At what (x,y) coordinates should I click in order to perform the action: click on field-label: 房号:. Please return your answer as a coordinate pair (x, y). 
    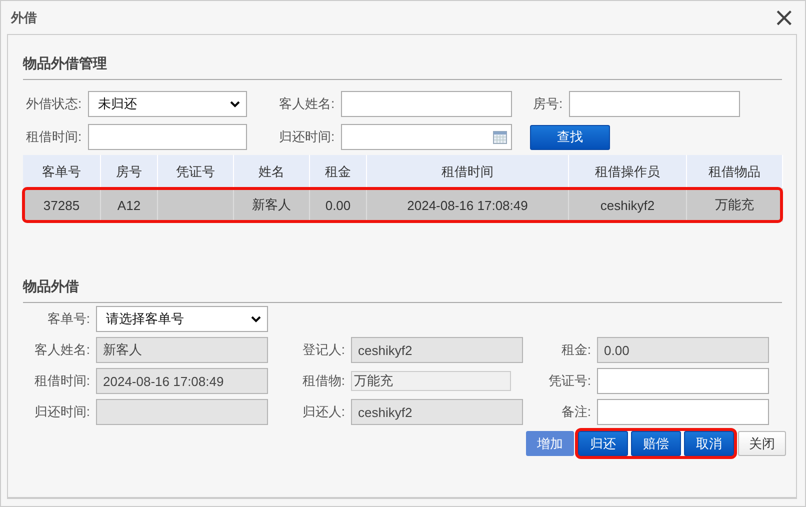
    Looking at the image, I should click on (548, 104).